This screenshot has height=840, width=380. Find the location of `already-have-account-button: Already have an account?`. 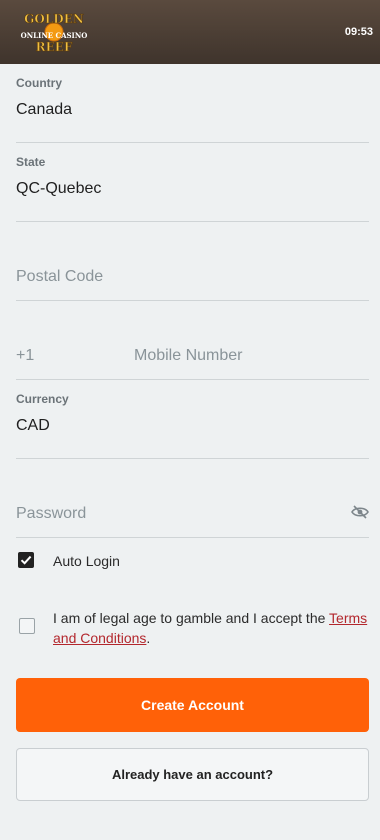

already-have-account-button: Already have an account? is located at coordinates (192, 774).